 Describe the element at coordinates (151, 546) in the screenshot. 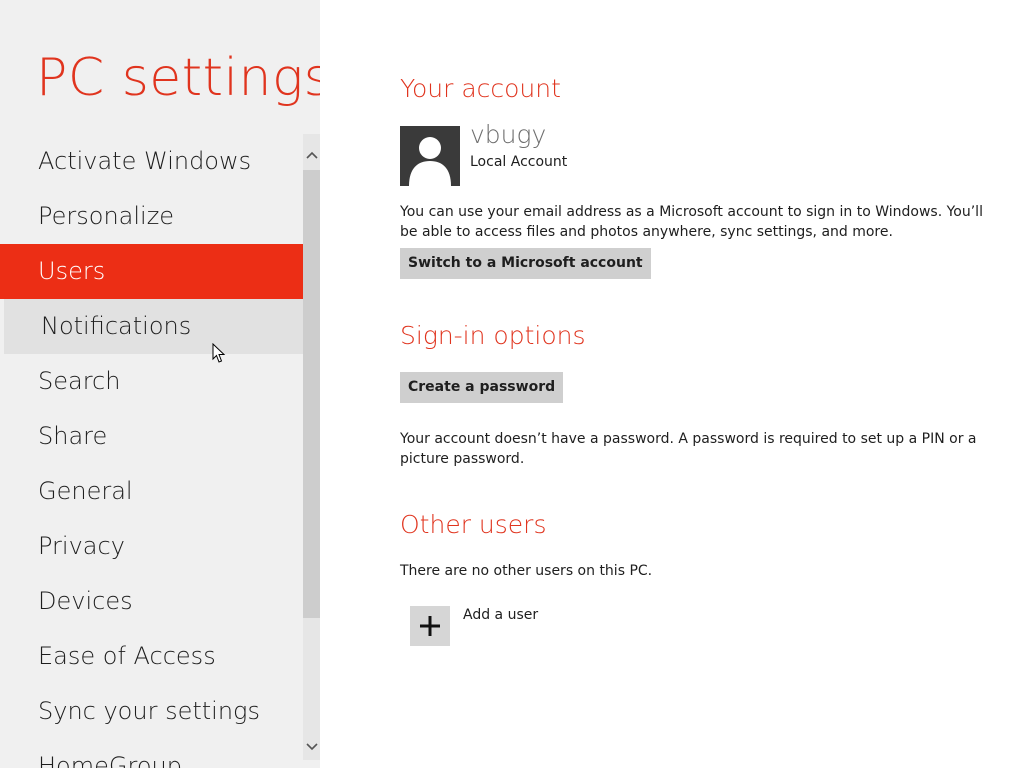

I see `nav-item-privacy: Privacy` at that location.